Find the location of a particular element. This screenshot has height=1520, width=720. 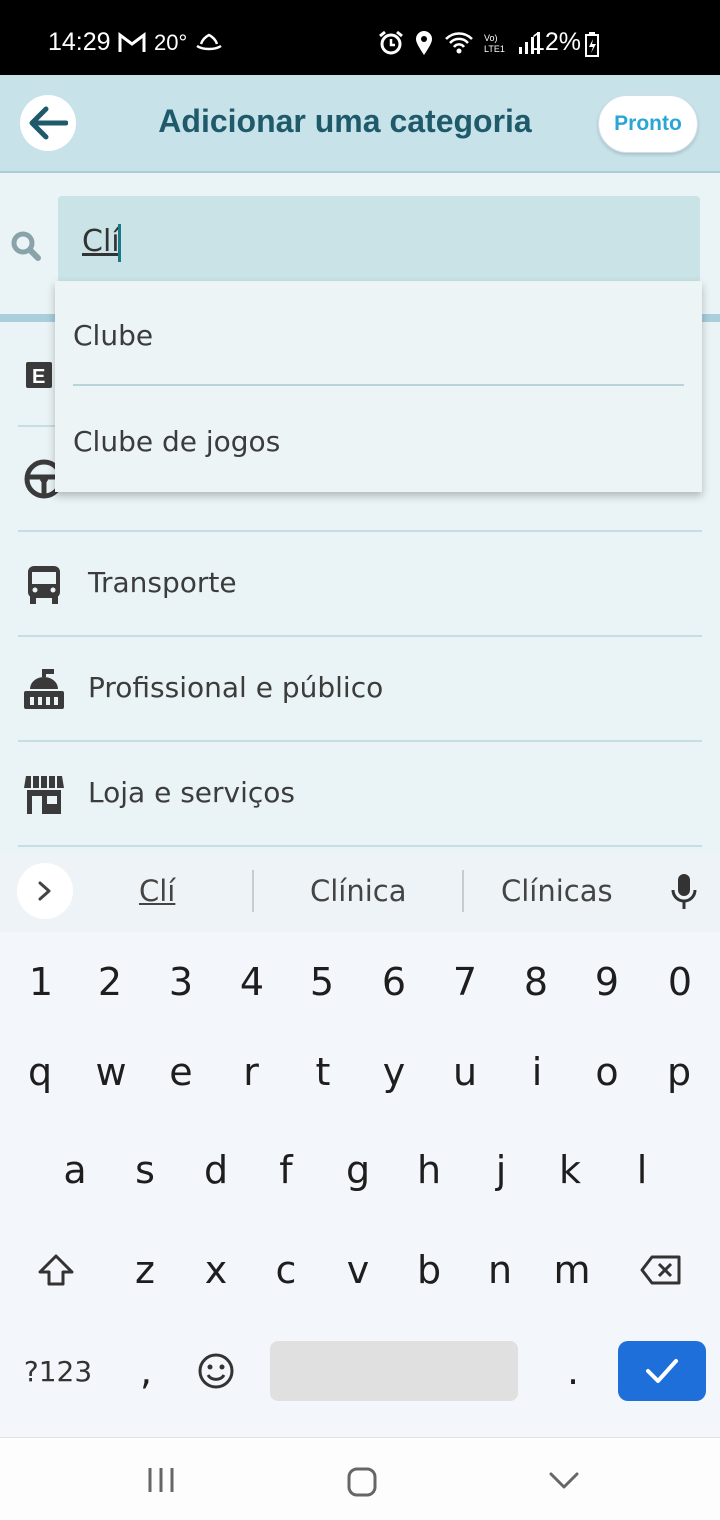

volte-icon: Vo)LTE1 is located at coordinates (494, 43).